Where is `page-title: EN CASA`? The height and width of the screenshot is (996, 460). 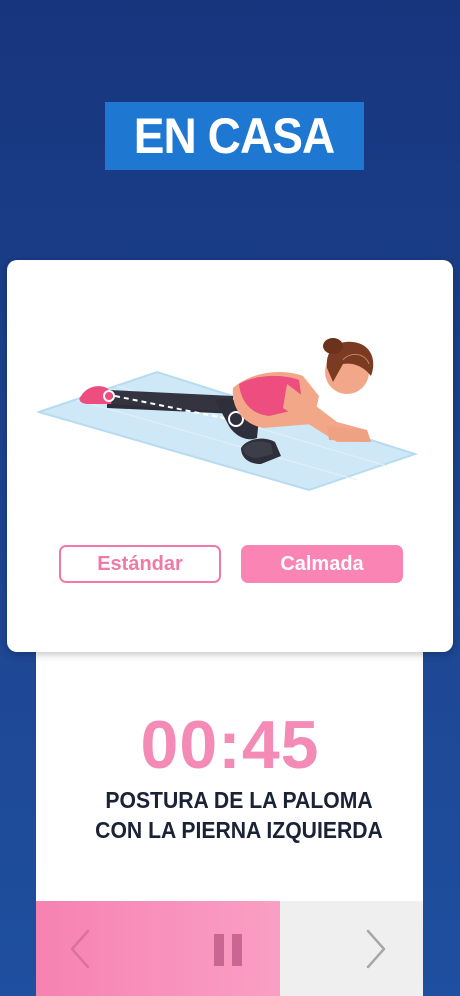 page-title: EN CASA is located at coordinates (235, 136).